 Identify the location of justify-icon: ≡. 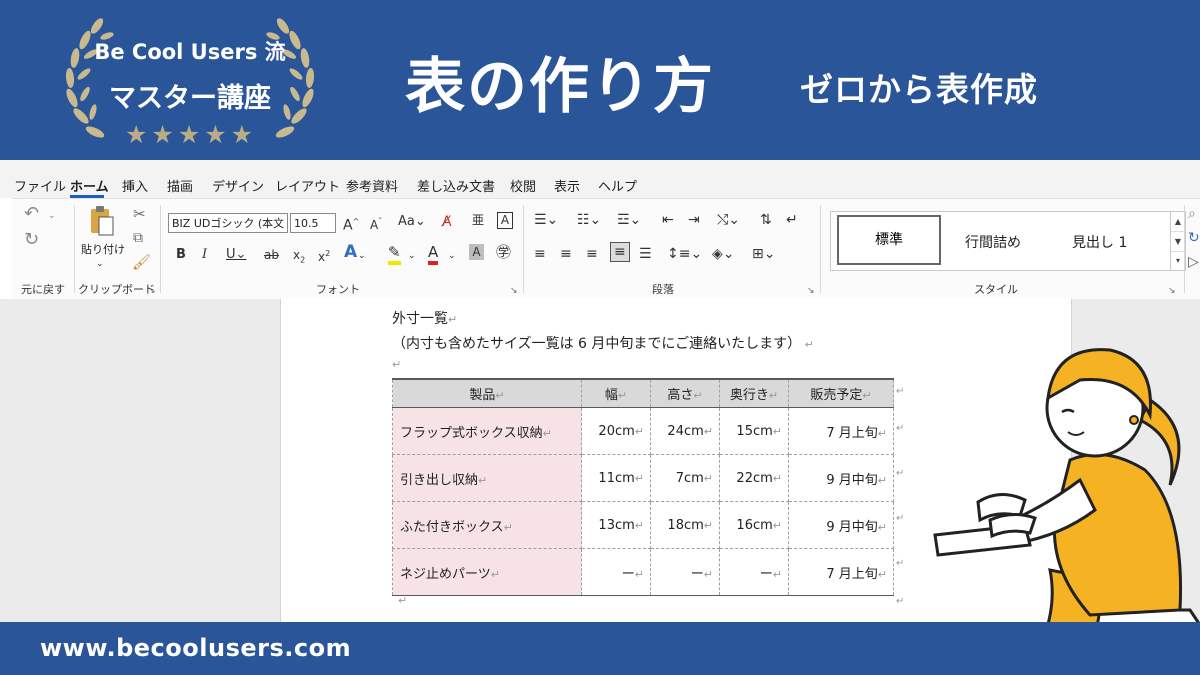
(620, 252).